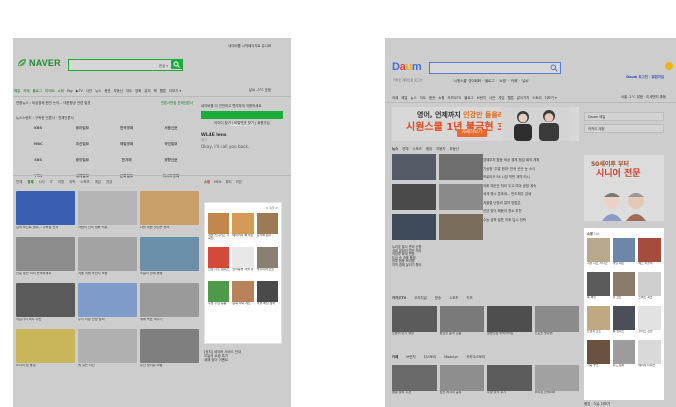 The width and height of the screenshot is (676, 407). I want to click on content-card: 주간 핫이슈 모음, so click(169, 350).